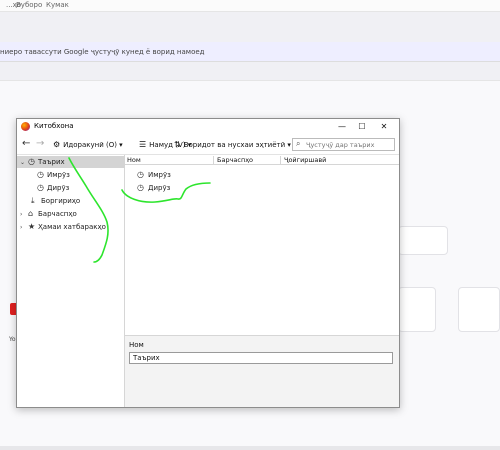 The height and width of the screenshot is (450, 500). Describe the element at coordinates (423, 240) in the screenshot. I see `search-tile` at that location.